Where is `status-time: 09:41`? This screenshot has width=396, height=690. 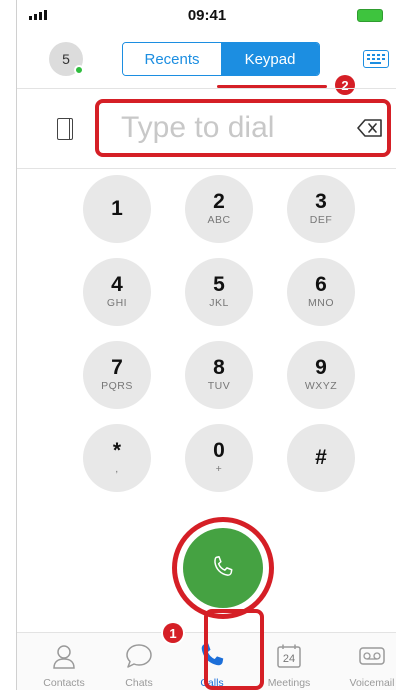 status-time: 09:41 is located at coordinates (207, 15).